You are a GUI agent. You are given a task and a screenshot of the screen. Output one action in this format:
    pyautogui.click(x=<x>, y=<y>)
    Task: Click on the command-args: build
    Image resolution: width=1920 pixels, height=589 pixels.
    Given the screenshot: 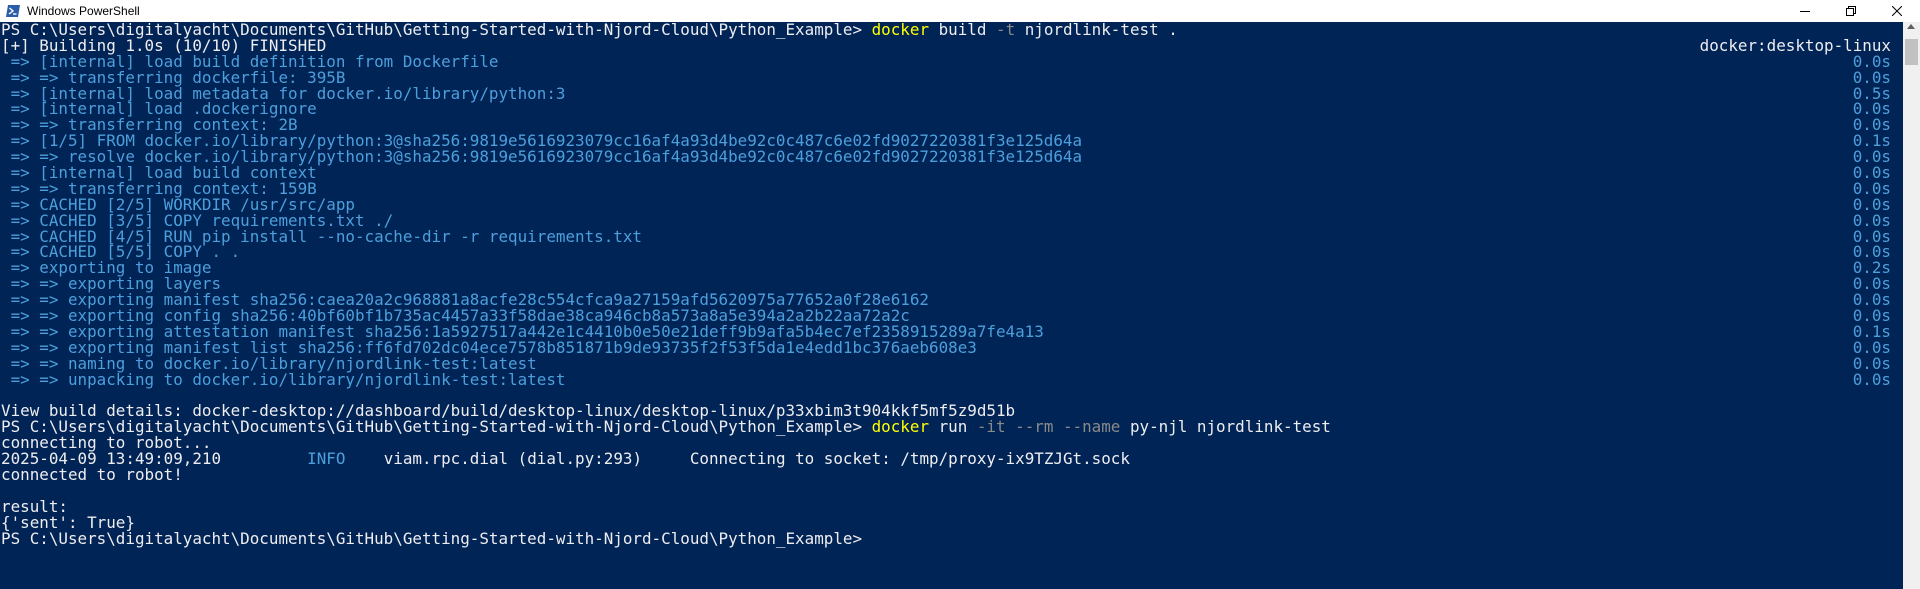 What is the action you would take?
    pyautogui.click(x=962, y=30)
    